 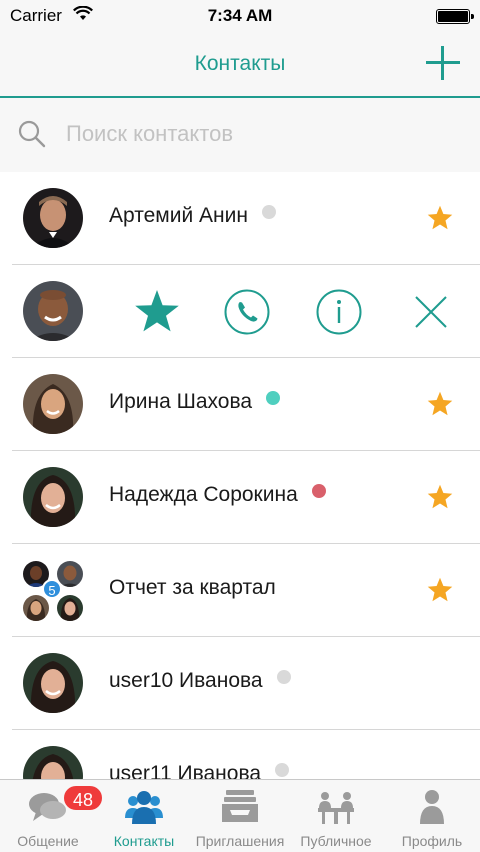 I want to click on swipe-actions, so click(x=301, y=311).